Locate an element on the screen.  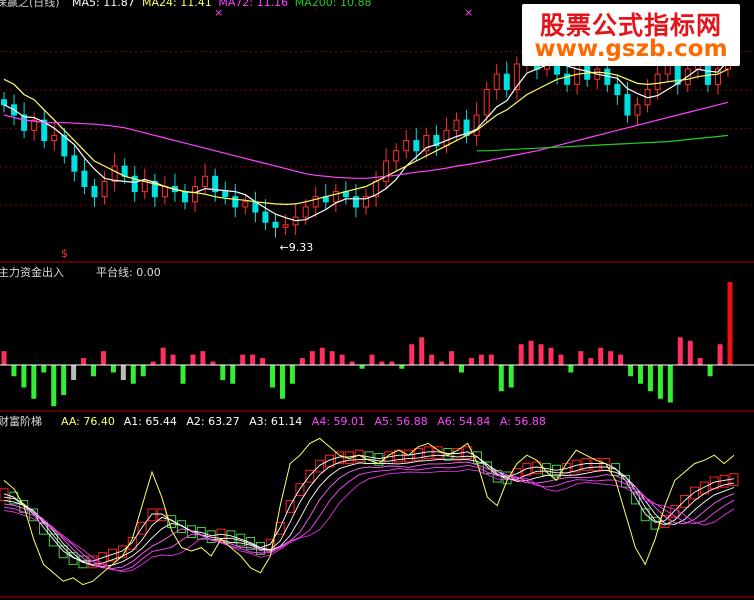
price-panel-title: 保赢之(日线) is located at coordinates (30, 4).